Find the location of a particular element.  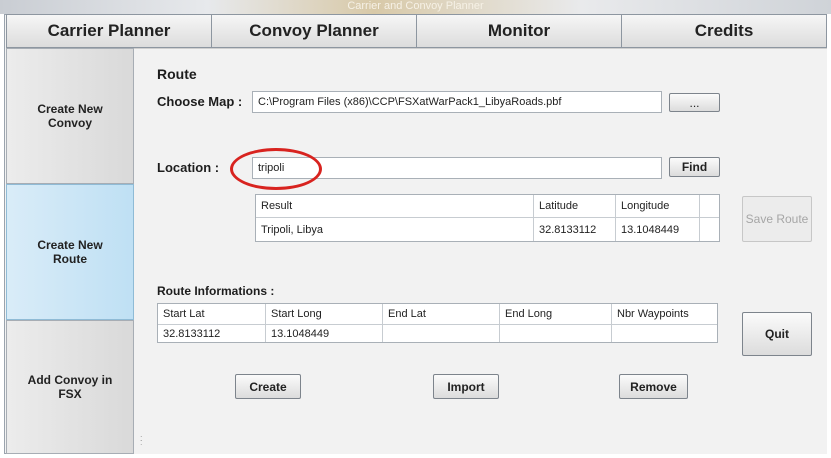

table-header: Latitude is located at coordinates (575, 206).